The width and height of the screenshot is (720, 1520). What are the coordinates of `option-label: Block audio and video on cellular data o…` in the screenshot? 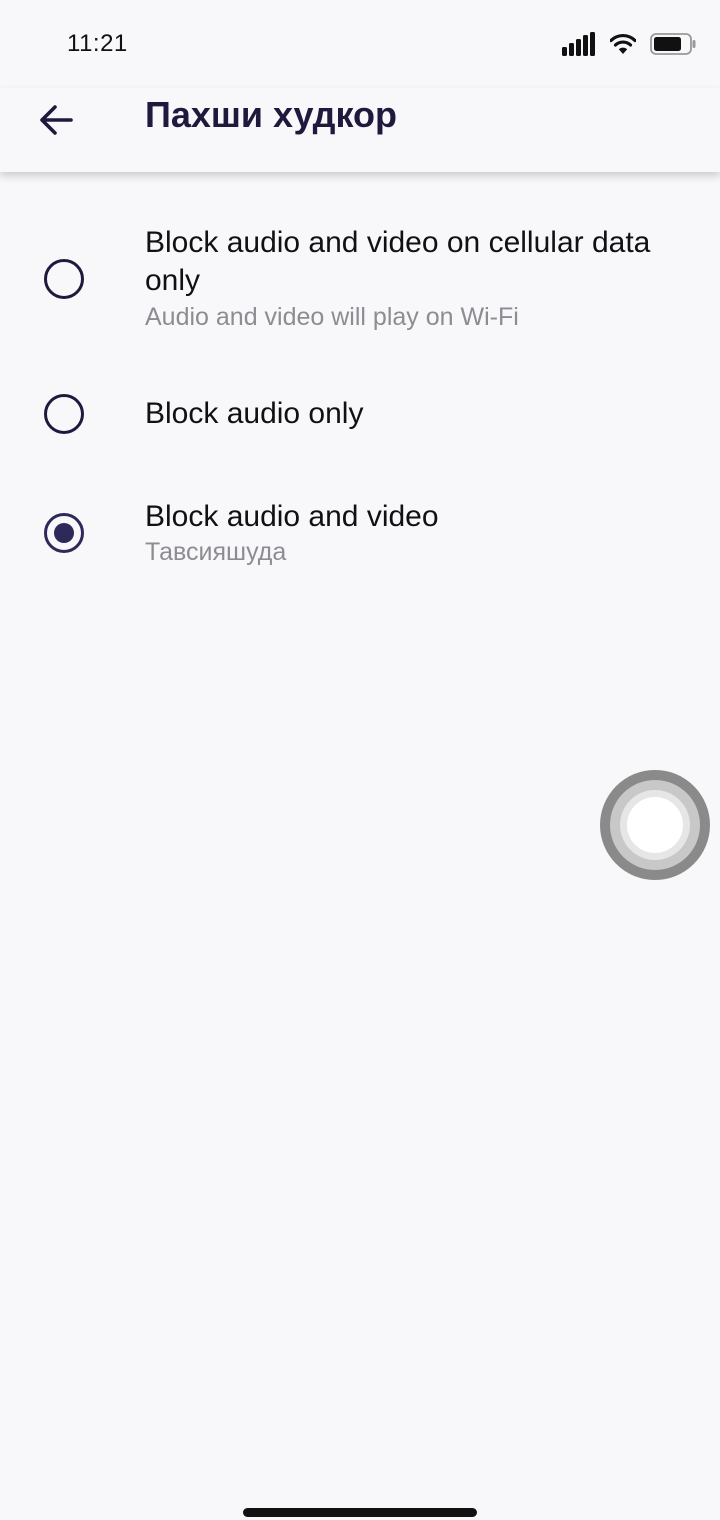 It's located at (398, 261).